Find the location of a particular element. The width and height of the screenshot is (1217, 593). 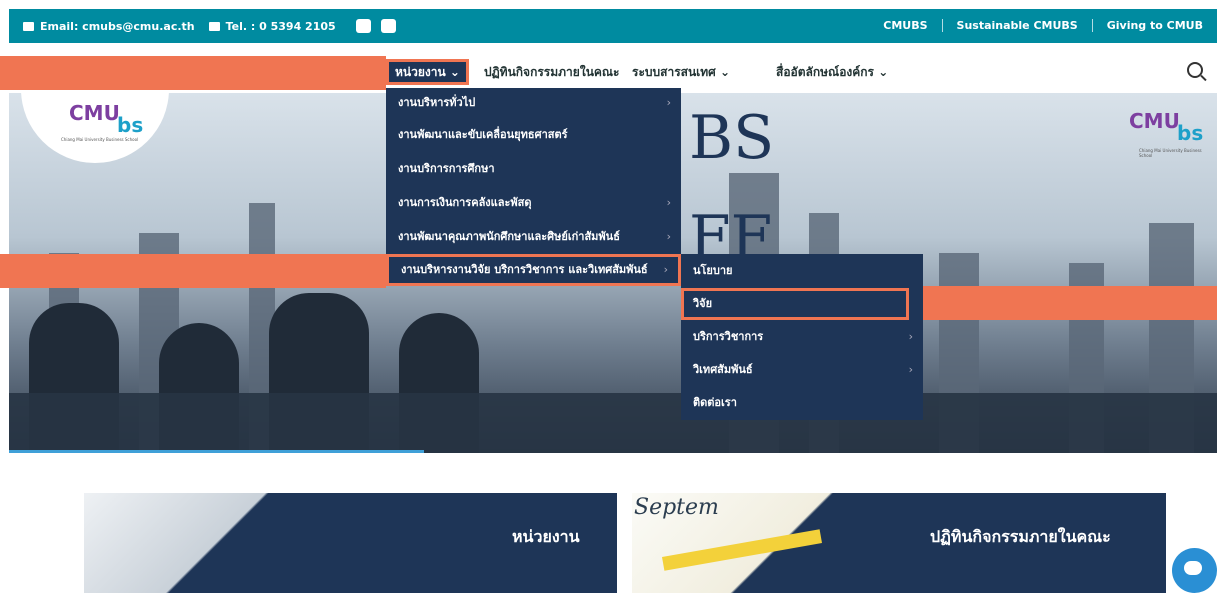

submenu-item-international: วิเทศสัมพันธ์ › is located at coordinates (802, 370).